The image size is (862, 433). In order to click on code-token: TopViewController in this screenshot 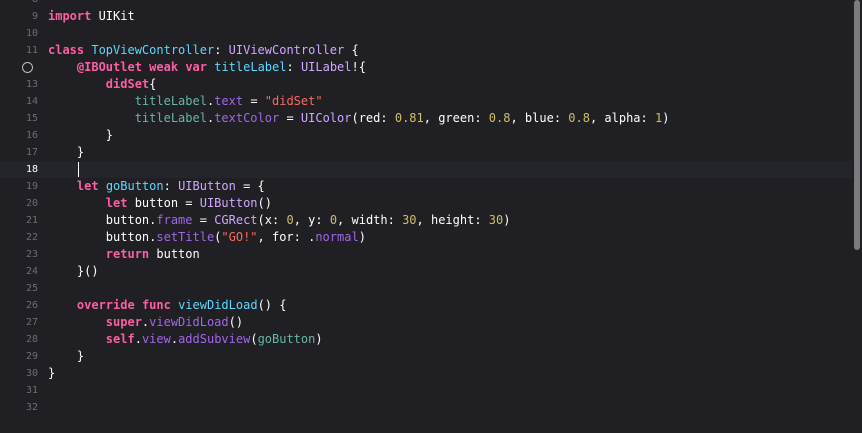, I will do `click(153, 50)`.